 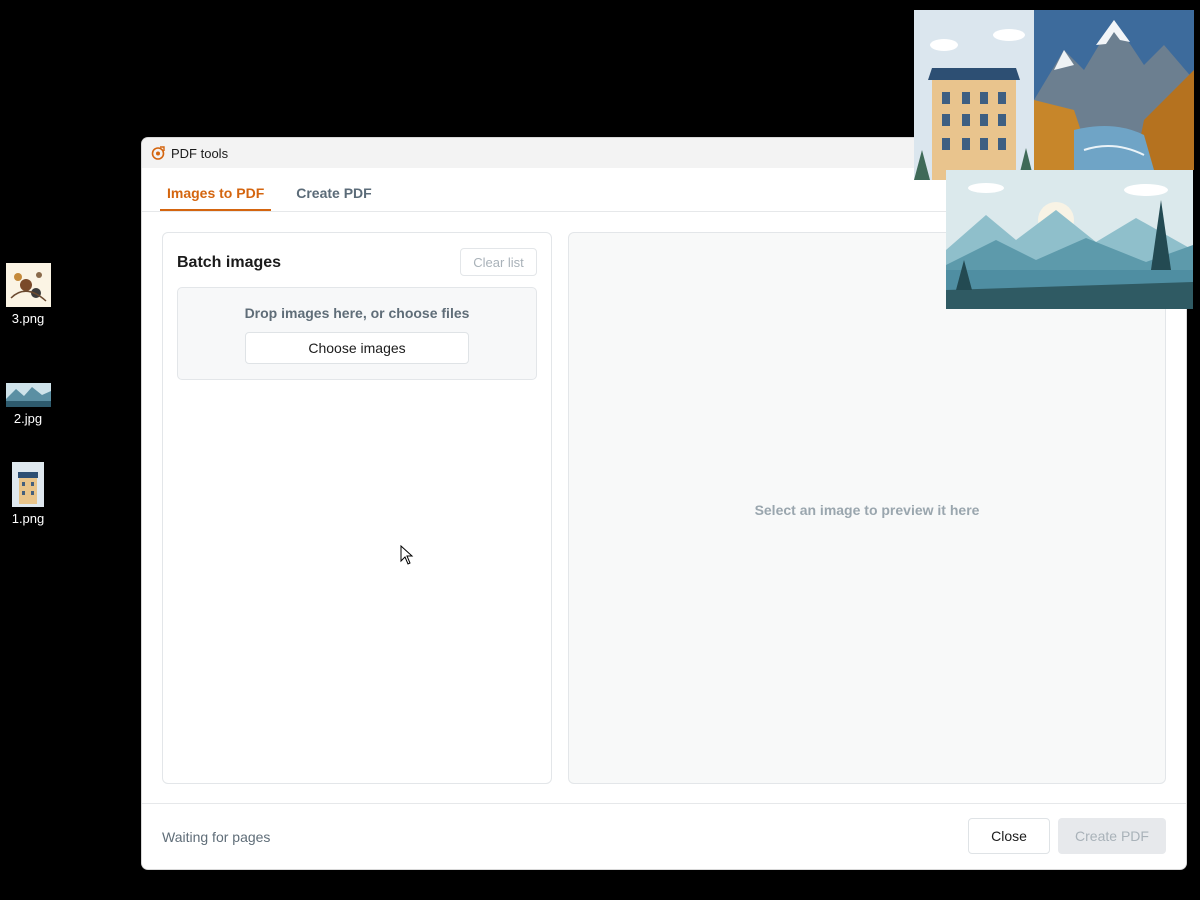 What do you see at coordinates (28, 285) in the screenshot?
I see `file-3png-thumbnail-icon` at bounding box center [28, 285].